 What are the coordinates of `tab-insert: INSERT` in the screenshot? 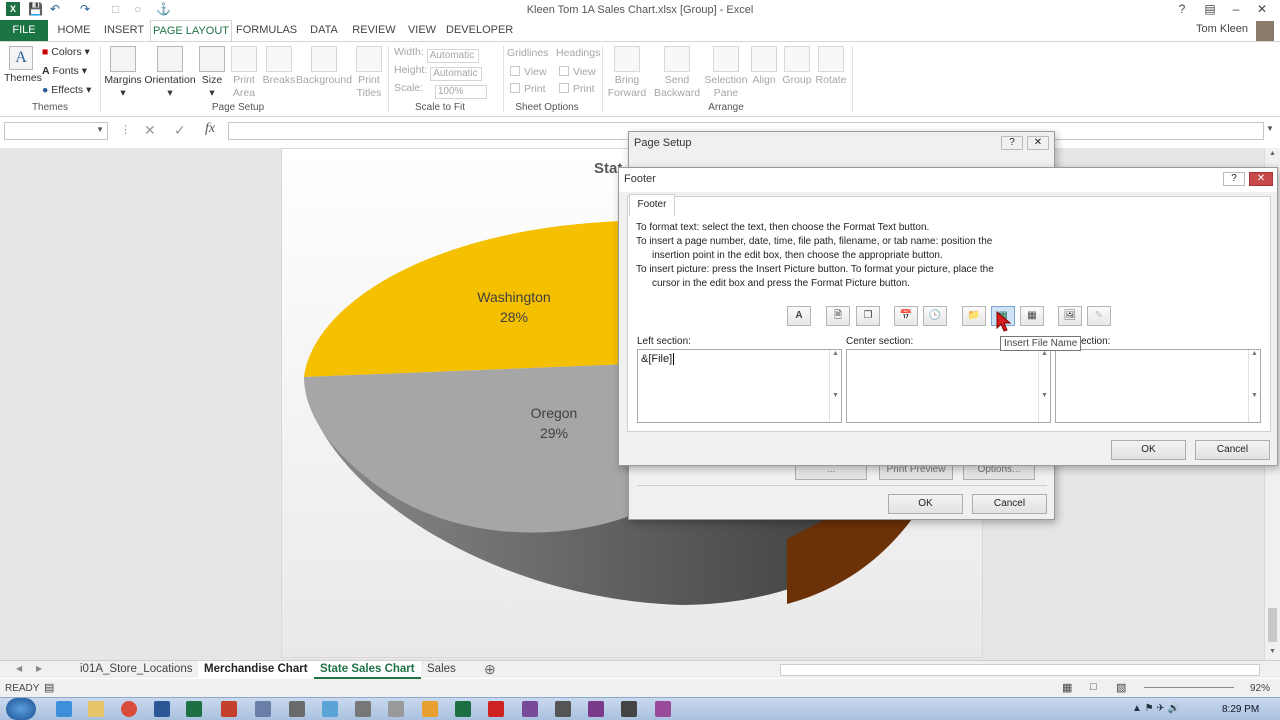 It's located at (124, 31).